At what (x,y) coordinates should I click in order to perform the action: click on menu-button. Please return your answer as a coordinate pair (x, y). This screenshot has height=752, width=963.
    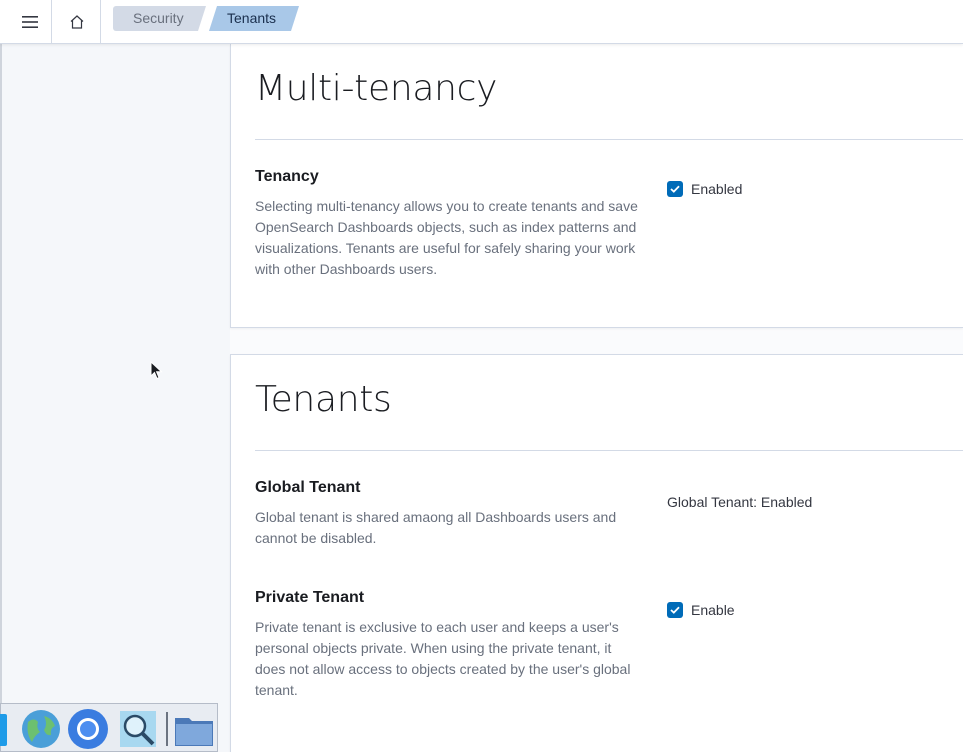
    Looking at the image, I should click on (30, 22).